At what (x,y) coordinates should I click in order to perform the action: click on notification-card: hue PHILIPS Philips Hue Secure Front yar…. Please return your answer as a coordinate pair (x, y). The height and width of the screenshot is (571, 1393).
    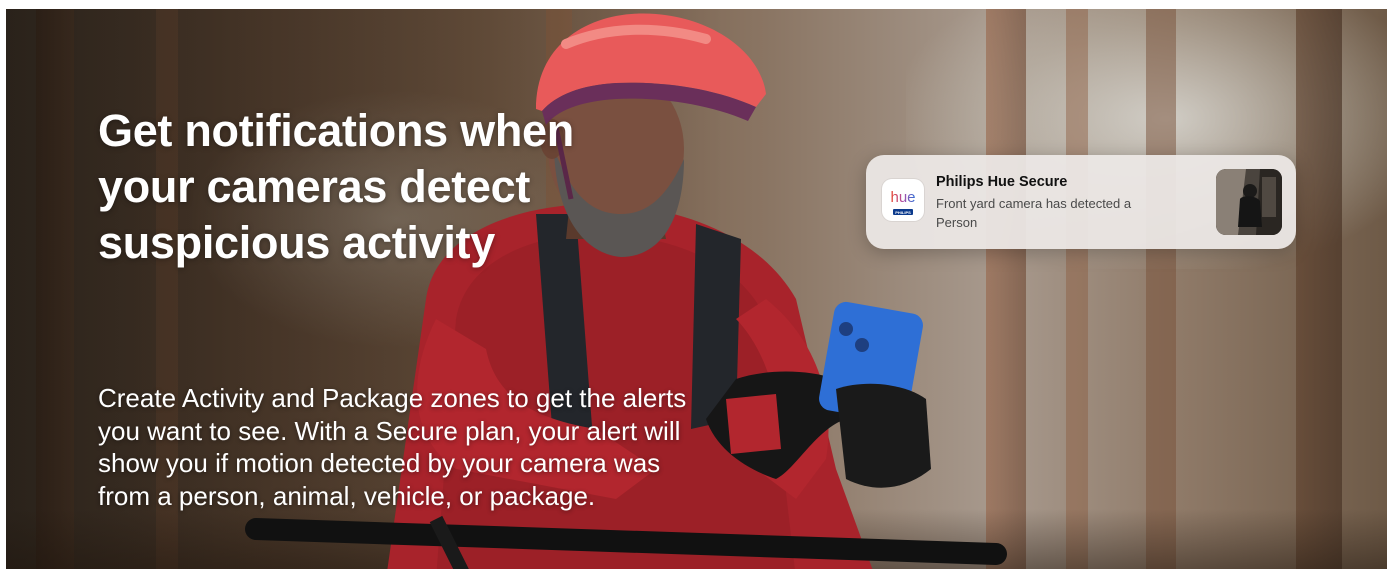
    Looking at the image, I should click on (1081, 202).